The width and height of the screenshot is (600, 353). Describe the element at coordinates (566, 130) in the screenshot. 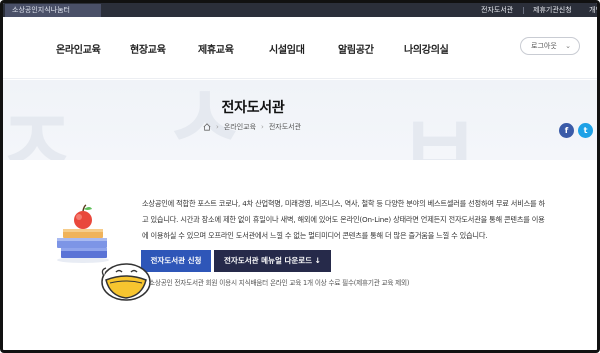

I see `facebook-share-icon: f` at that location.